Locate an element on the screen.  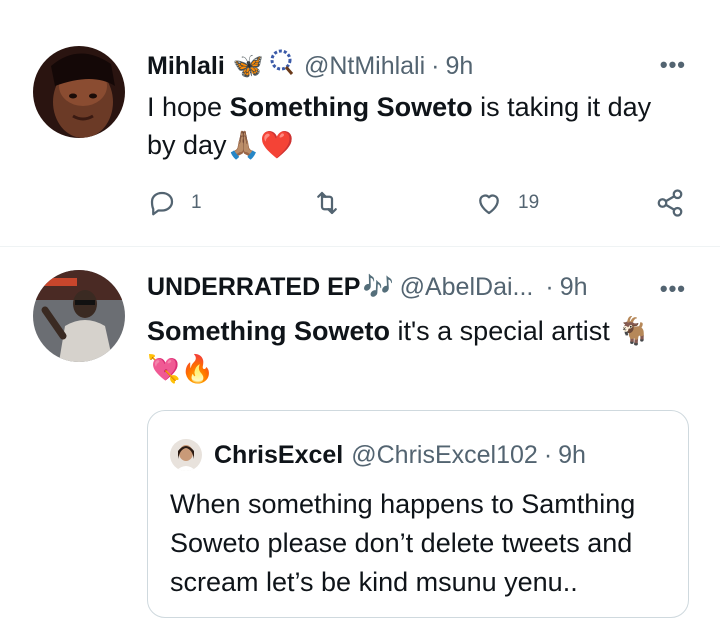
heart-icon is located at coordinates (489, 204).